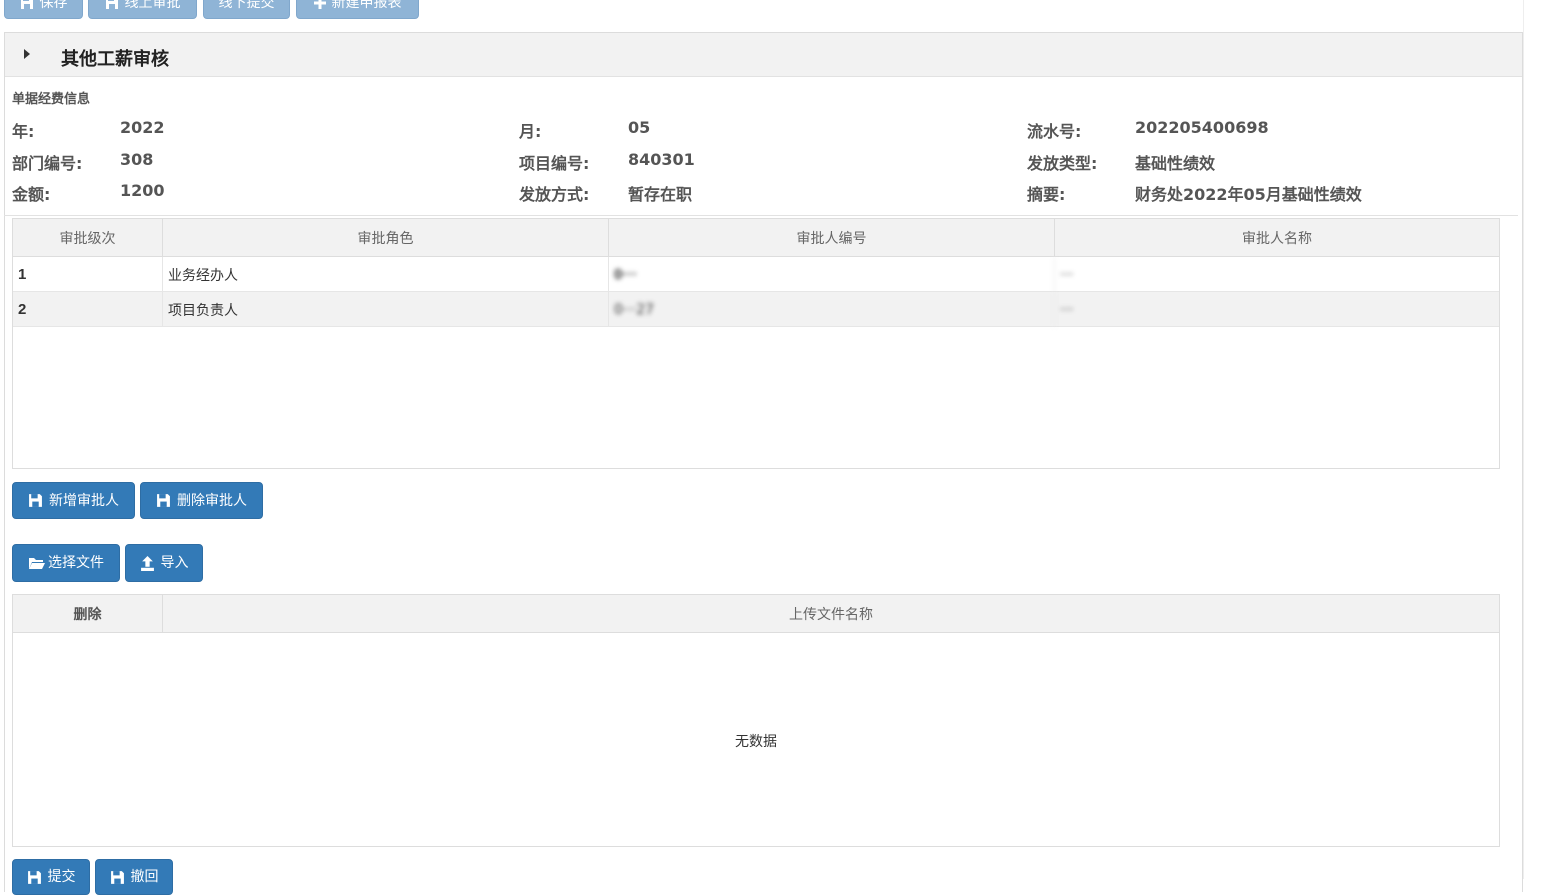 This screenshot has height=895, width=1555. Describe the element at coordinates (142, 127) in the screenshot. I see `year-value: 2022` at that location.